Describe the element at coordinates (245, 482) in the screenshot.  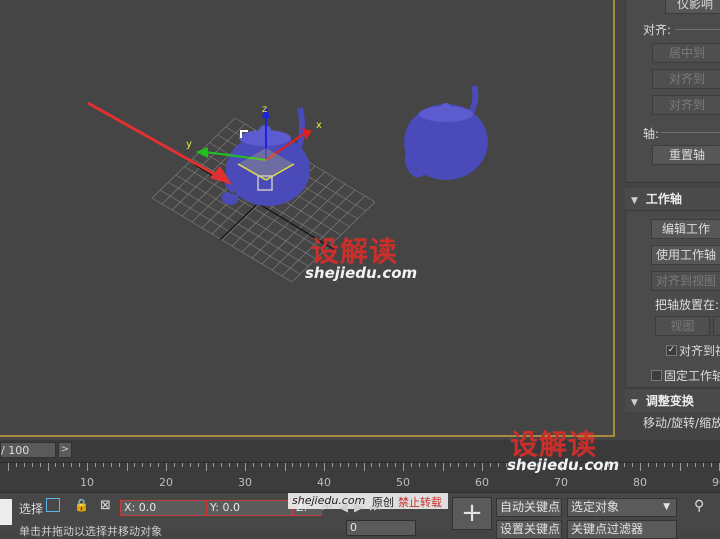
I see `ruler-label: 30` at that location.